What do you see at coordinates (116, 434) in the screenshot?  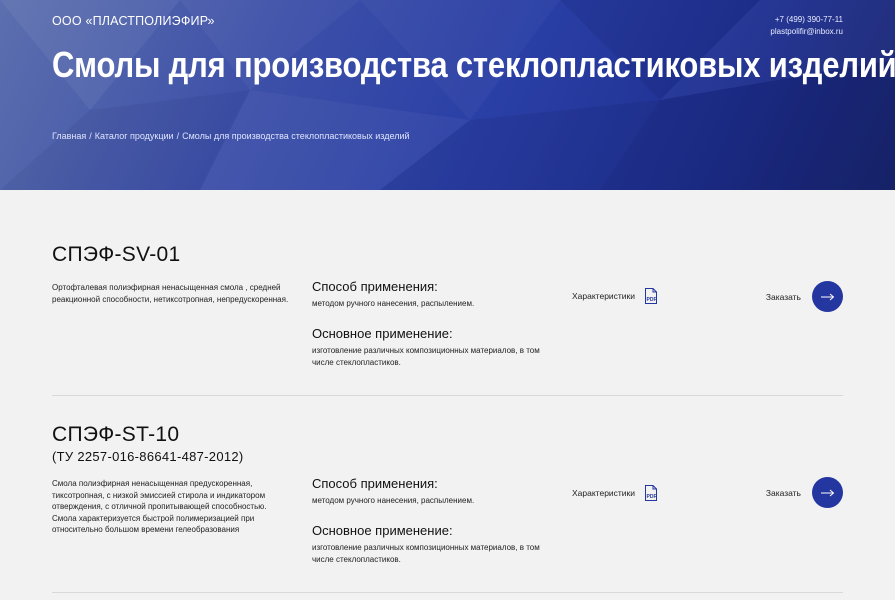 I see `product-name: СПЭФ-ST-10` at bounding box center [116, 434].